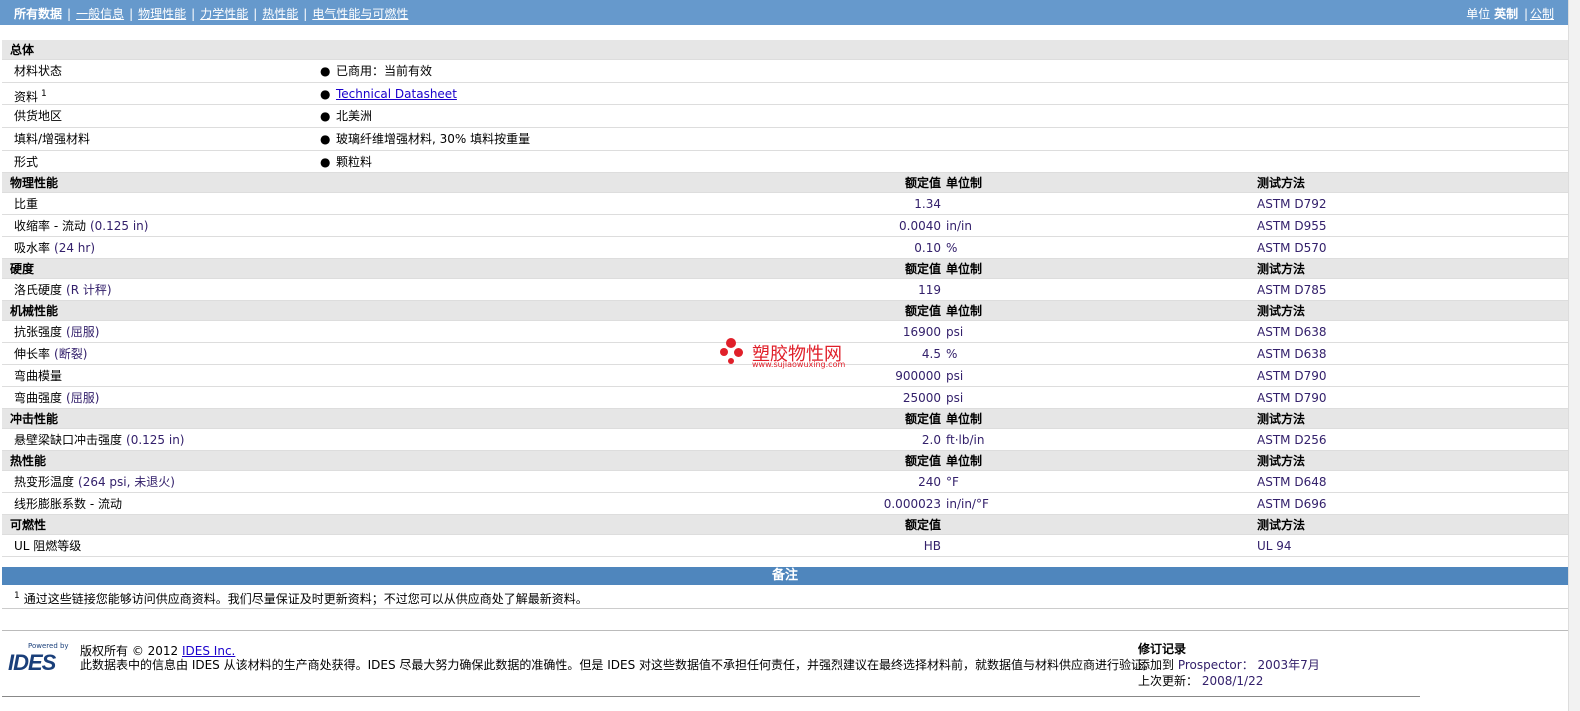 The width and height of the screenshot is (1580, 711). What do you see at coordinates (785, 248) in the screenshot?
I see `property-row: 吸水率 (24 hr) 0.10% ASTM D570` at bounding box center [785, 248].